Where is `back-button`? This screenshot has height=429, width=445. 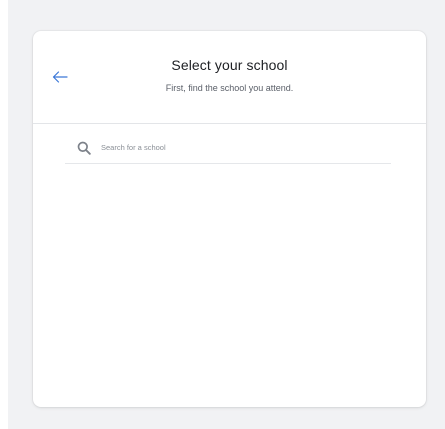 back-button is located at coordinates (60, 77).